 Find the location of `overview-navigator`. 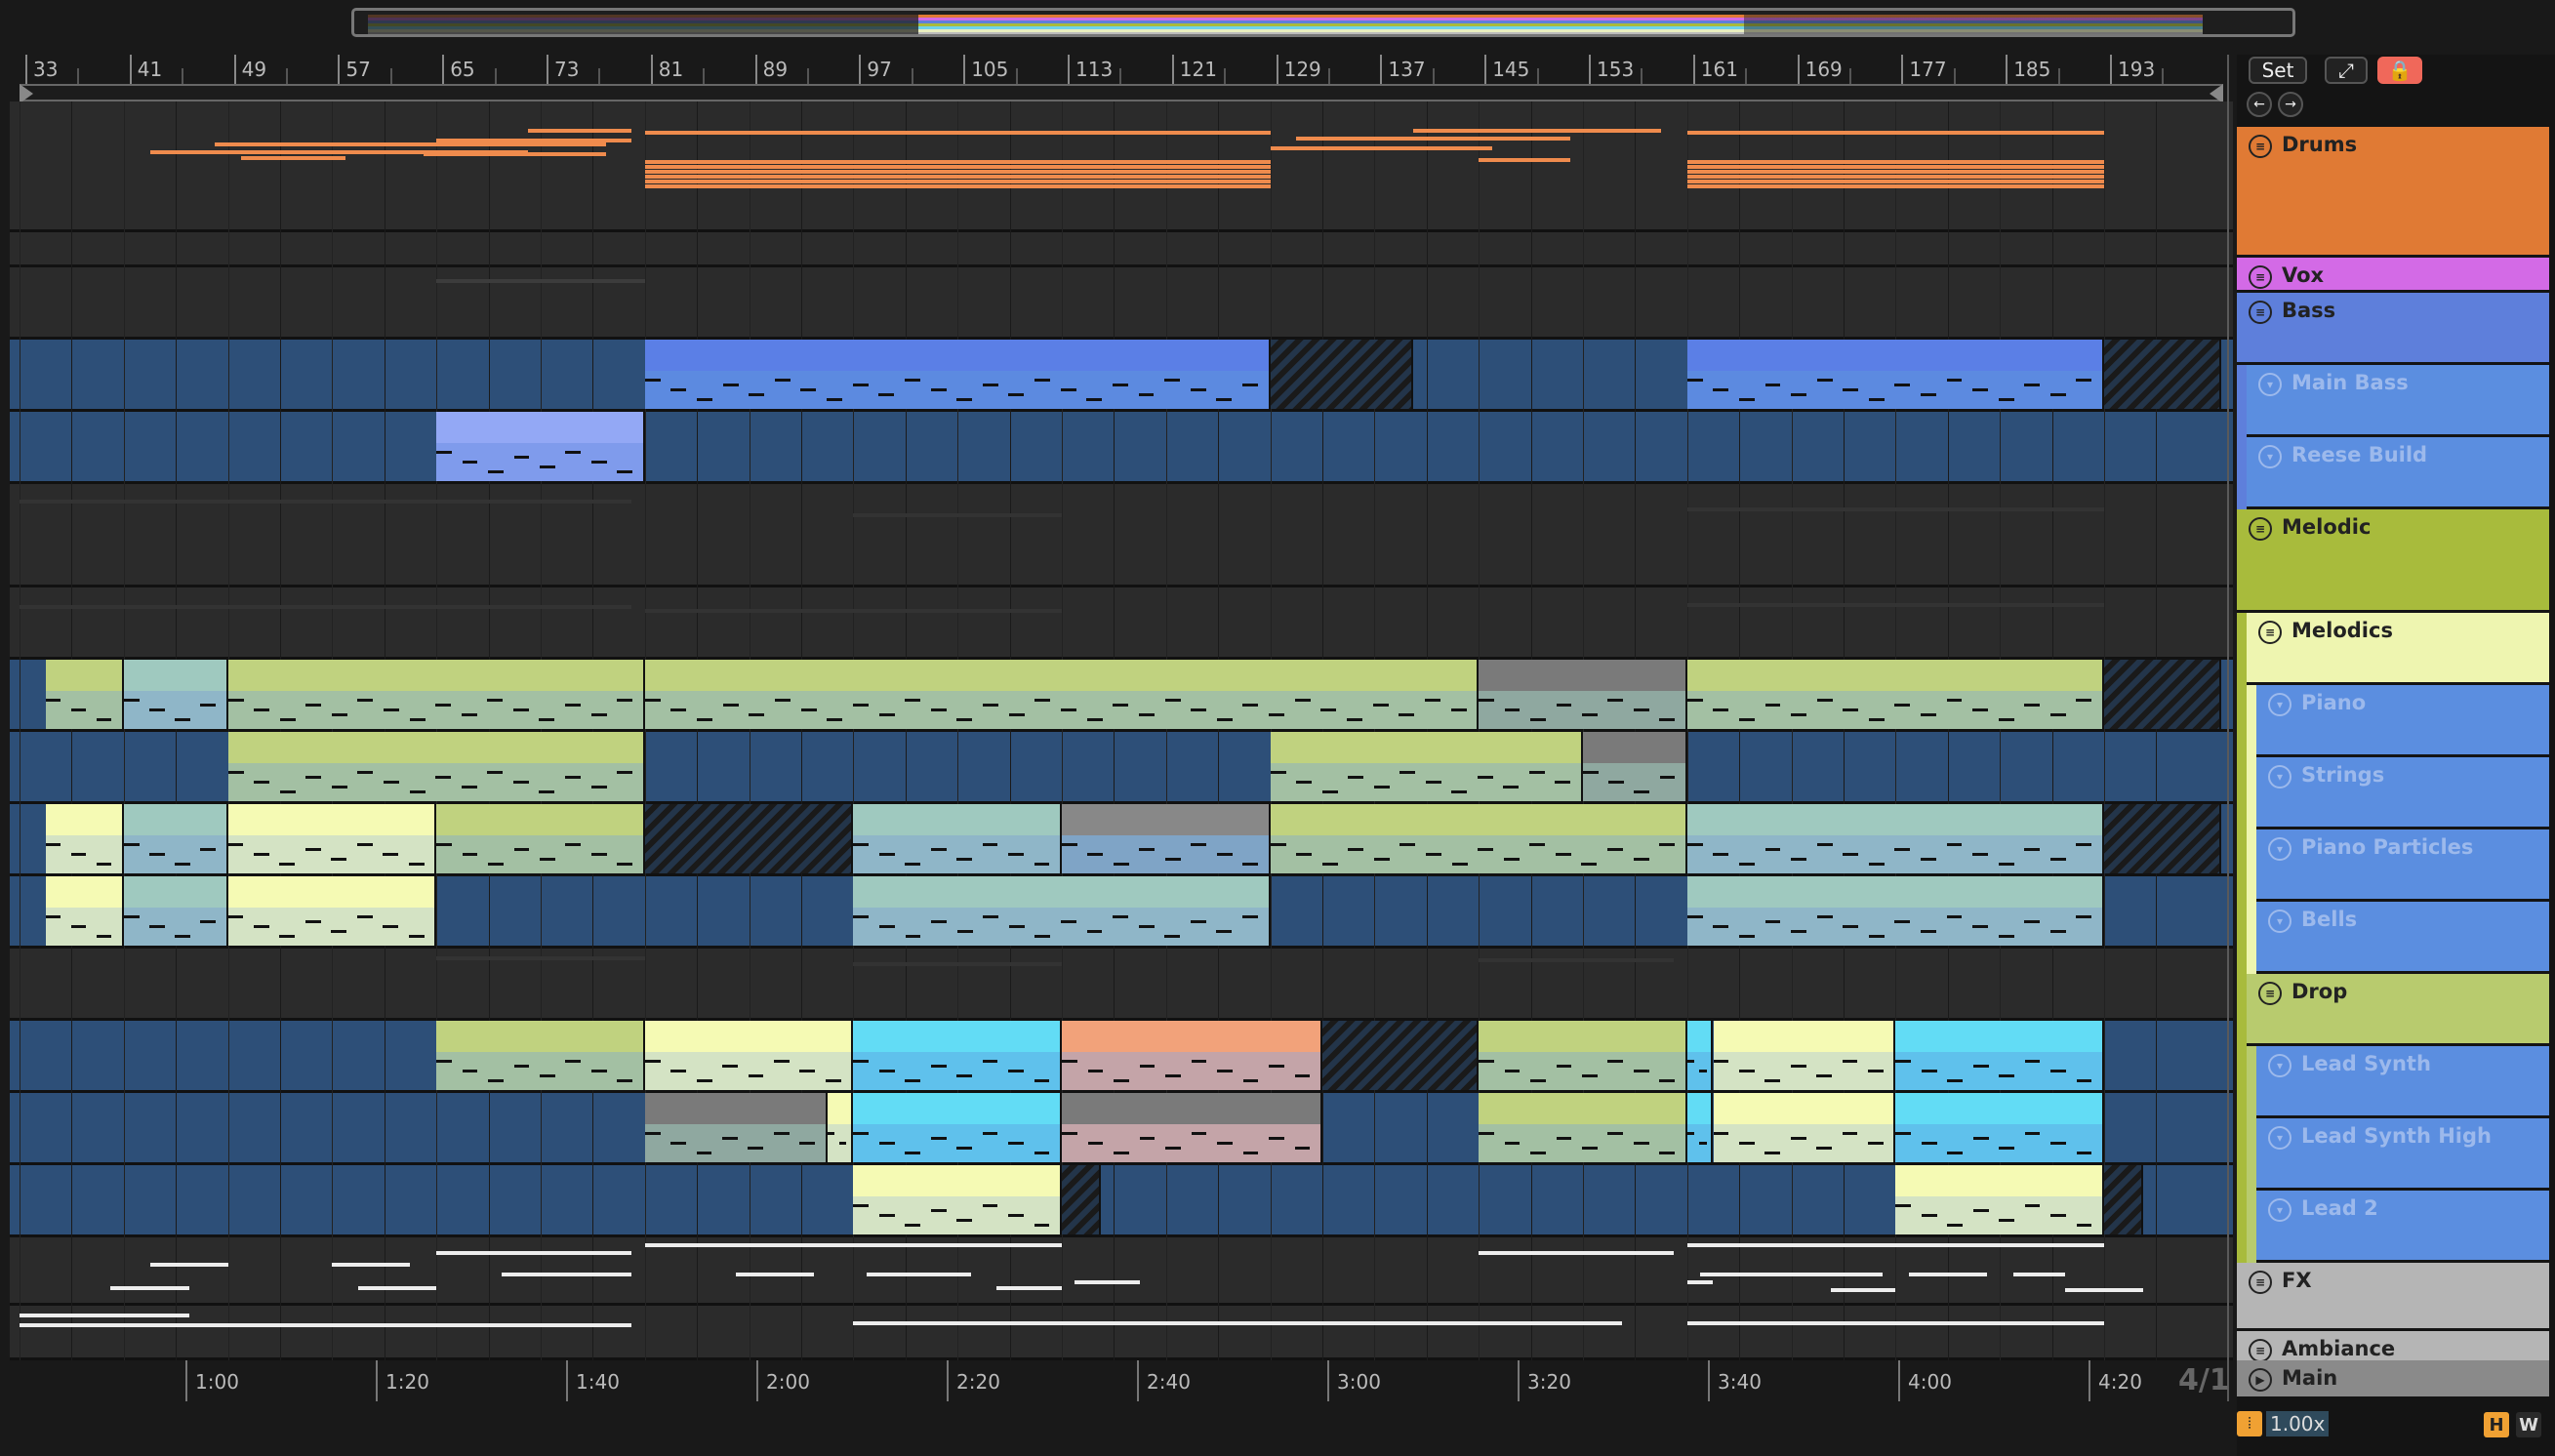

overview-navigator is located at coordinates (1323, 22).